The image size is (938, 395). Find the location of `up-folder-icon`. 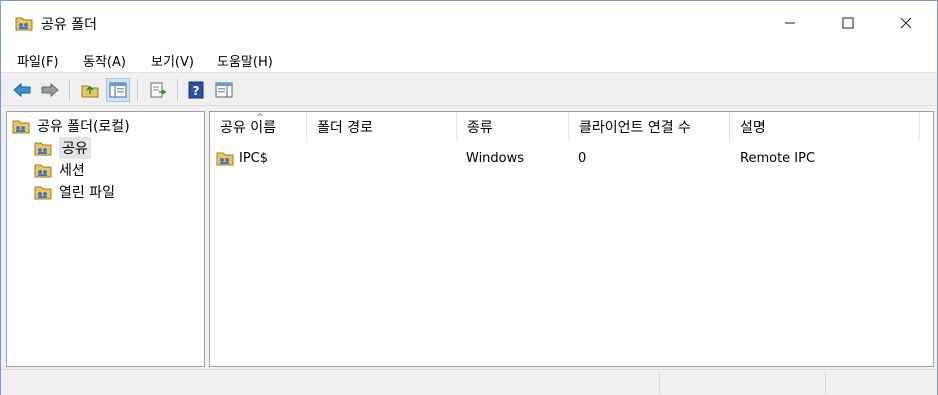

up-folder-icon is located at coordinates (90, 91).